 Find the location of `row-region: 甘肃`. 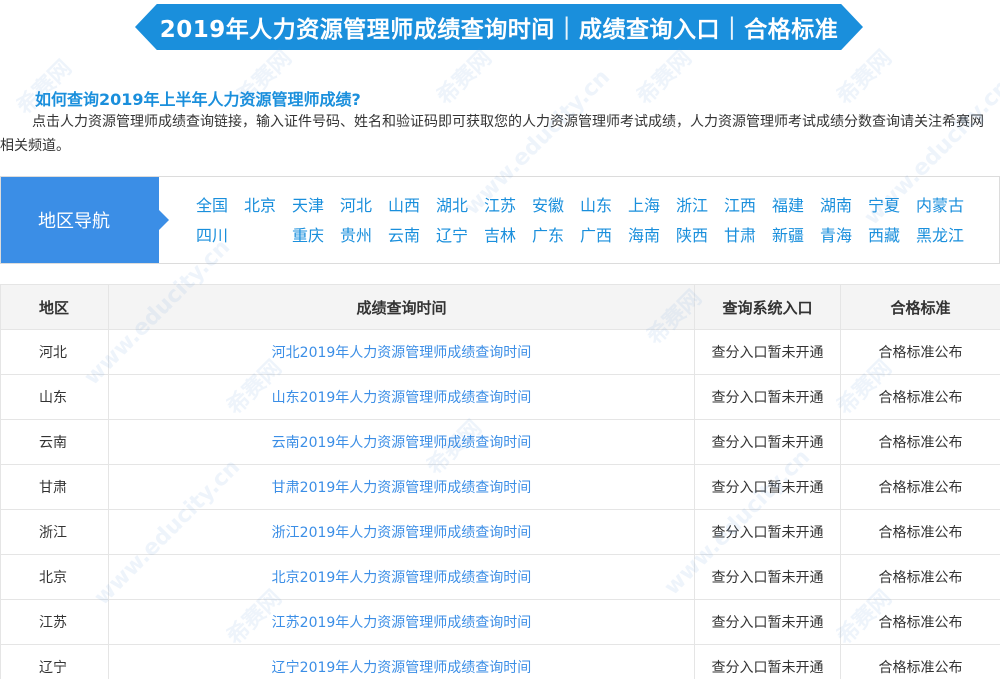

row-region: 甘肃 is located at coordinates (54, 487).